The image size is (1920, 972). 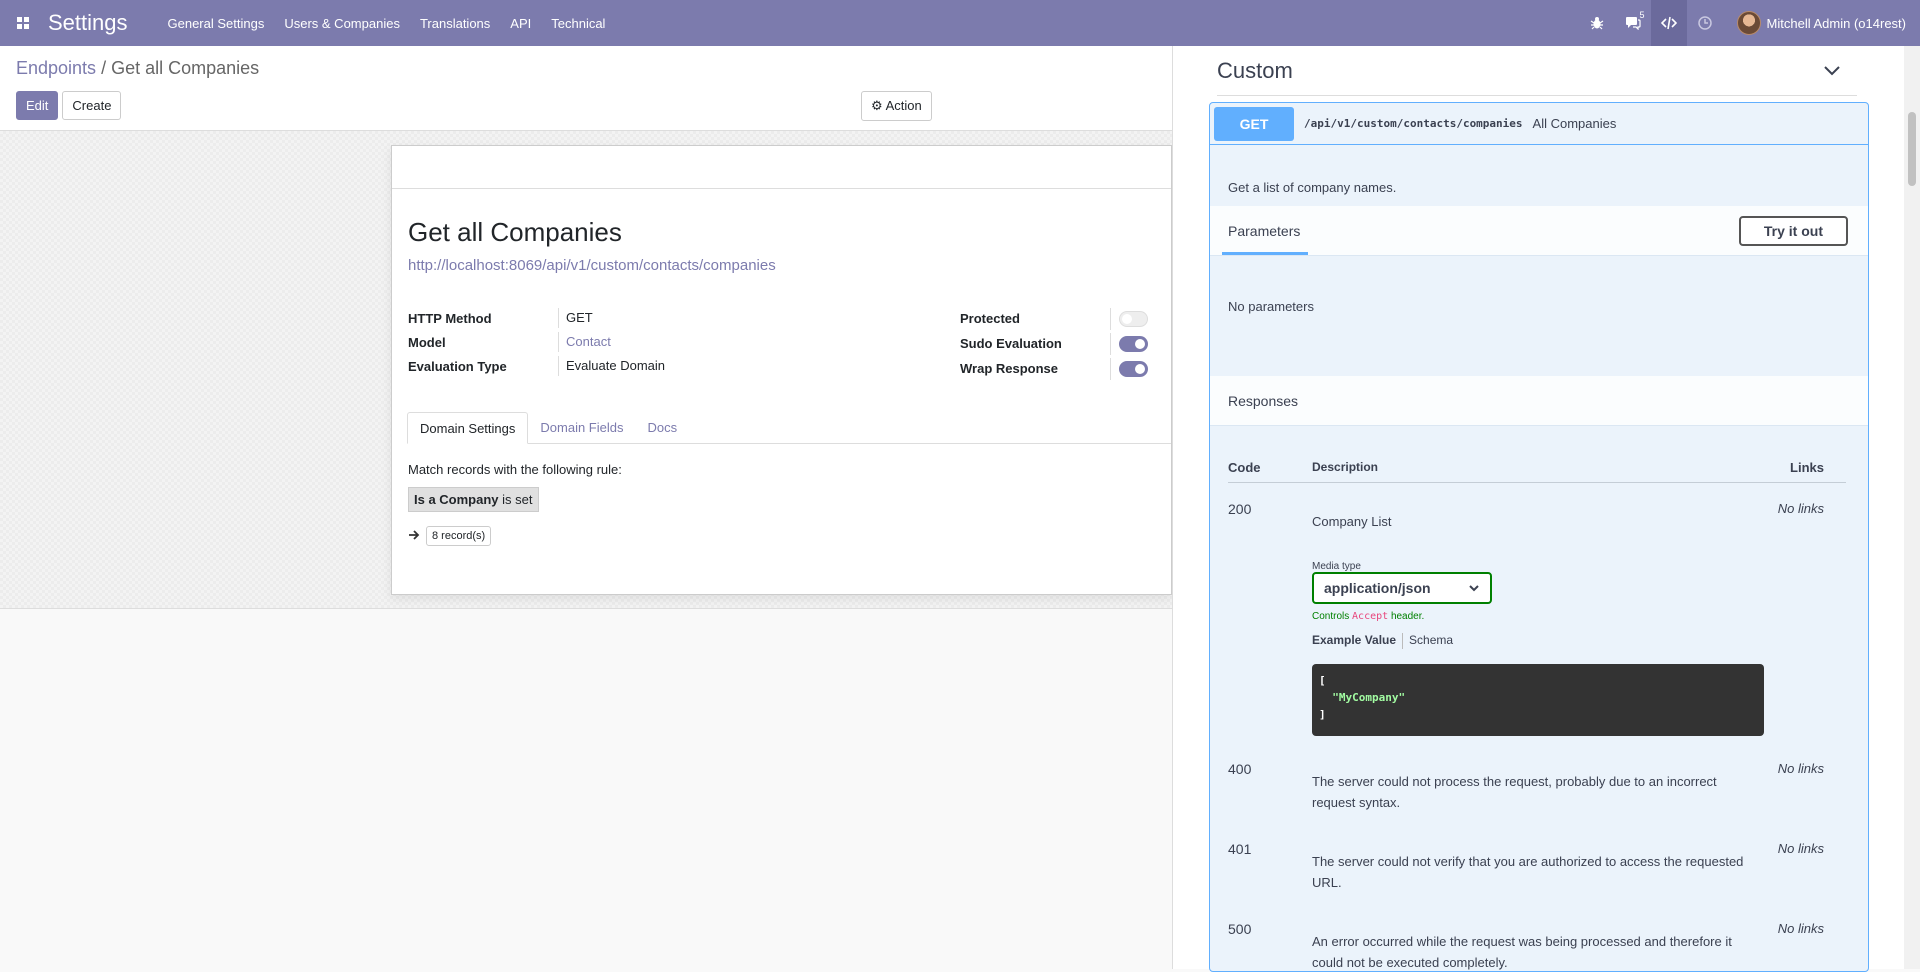 I want to click on action-button: ⚙ Action, so click(x=896, y=106).